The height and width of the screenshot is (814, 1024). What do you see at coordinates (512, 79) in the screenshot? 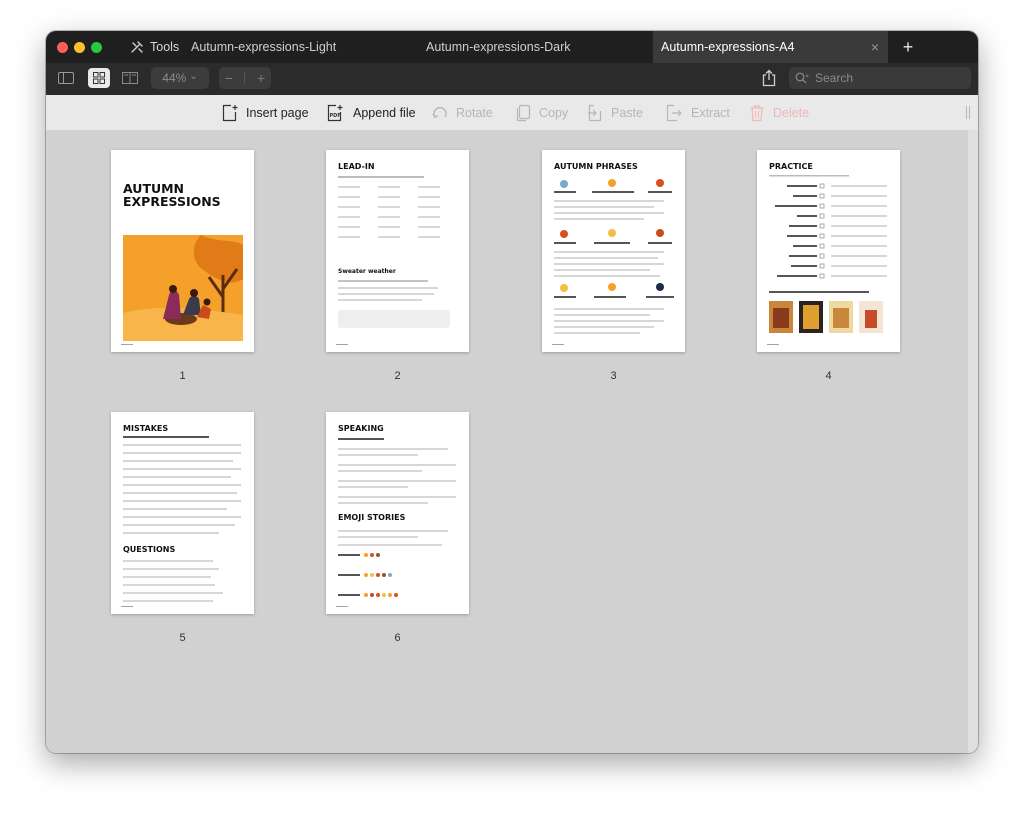
I see `view-toolbar: 44% ⌄ − +` at bounding box center [512, 79].